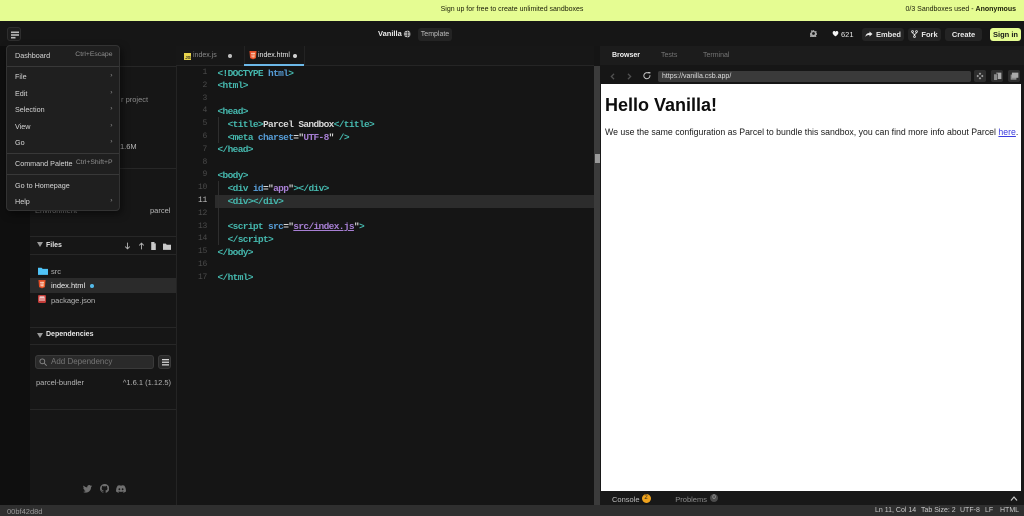 This screenshot has width=1024, height=516. I want to click on svg-text: JS, so click(188, 57).